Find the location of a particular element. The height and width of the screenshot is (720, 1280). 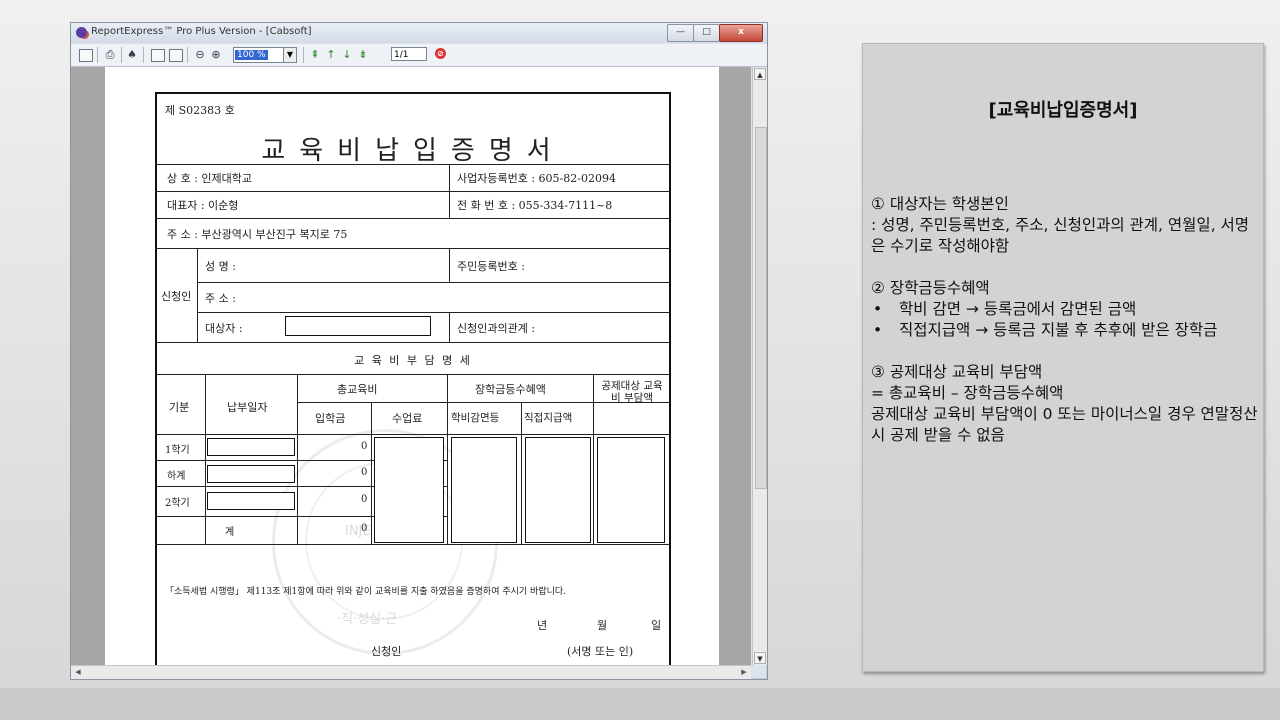

sign-applicant-label: 신청인 is located at coordinates (386, 651).